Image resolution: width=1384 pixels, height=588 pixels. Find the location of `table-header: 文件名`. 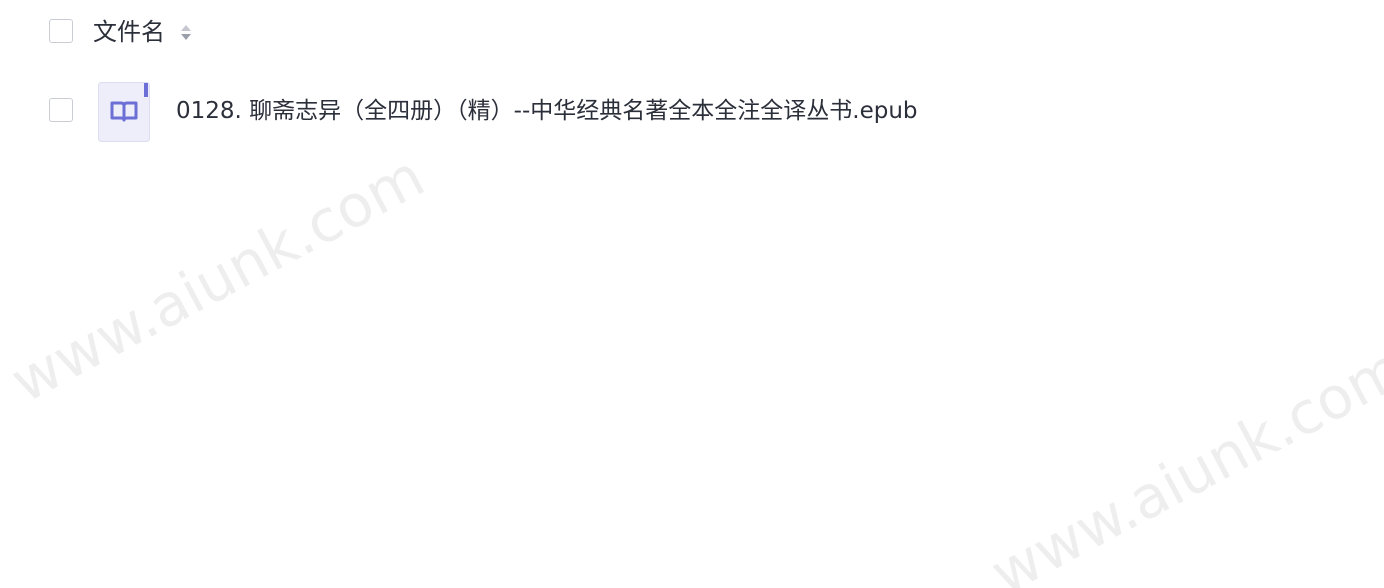

table-header: 文件名 is located at coordinates (692, 33).